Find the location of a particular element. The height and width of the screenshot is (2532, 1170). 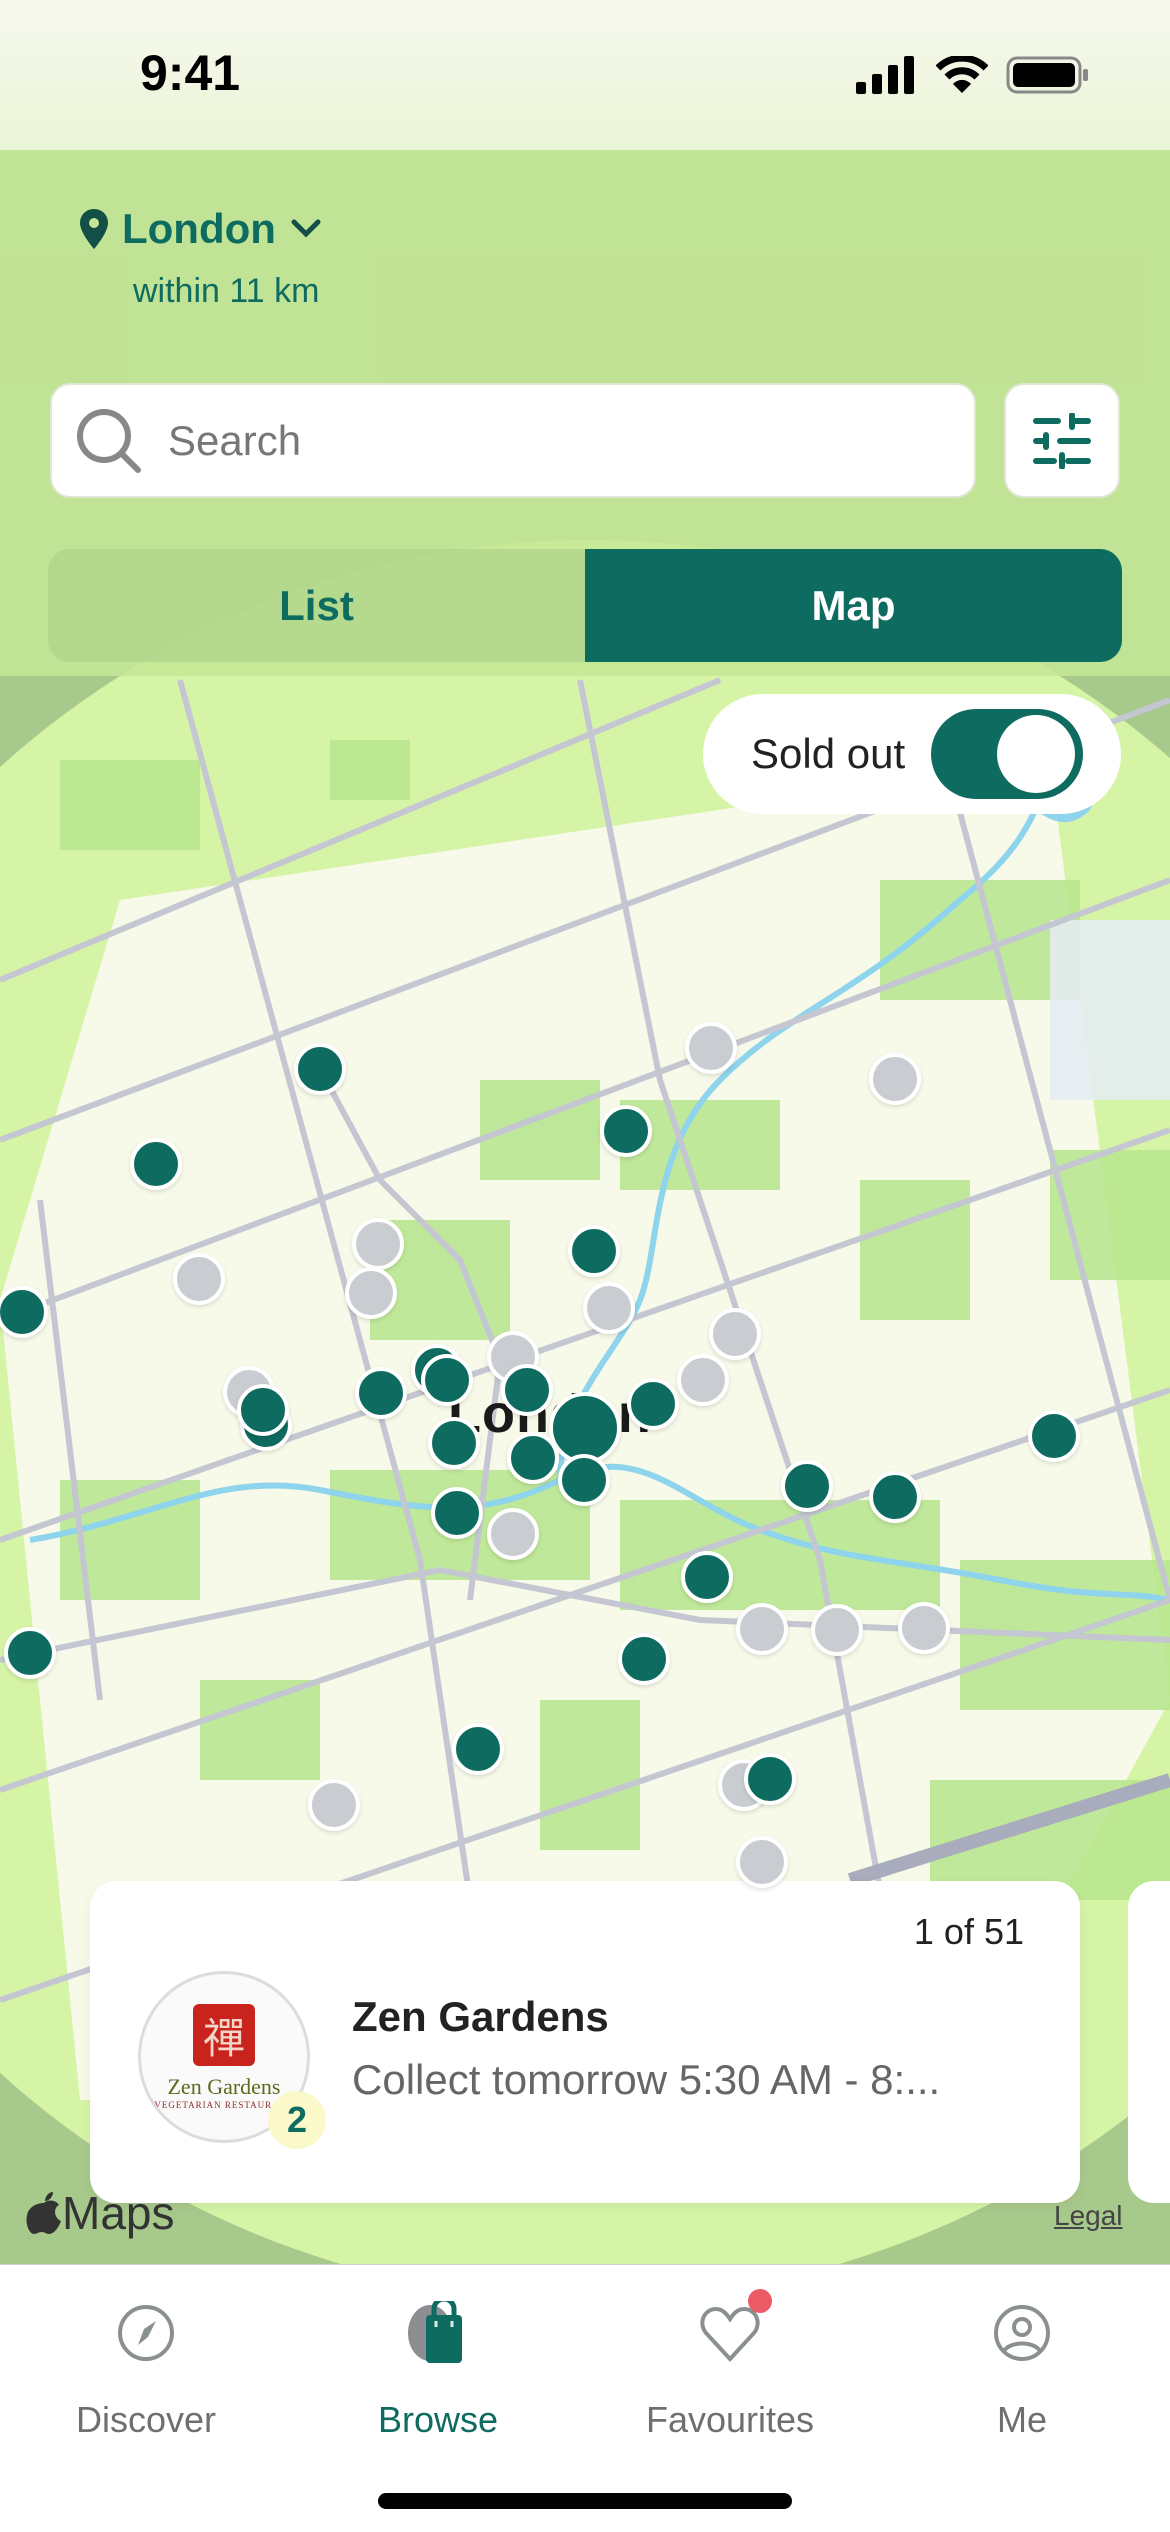

sliders-icon is located at coordinates (1062, 440).